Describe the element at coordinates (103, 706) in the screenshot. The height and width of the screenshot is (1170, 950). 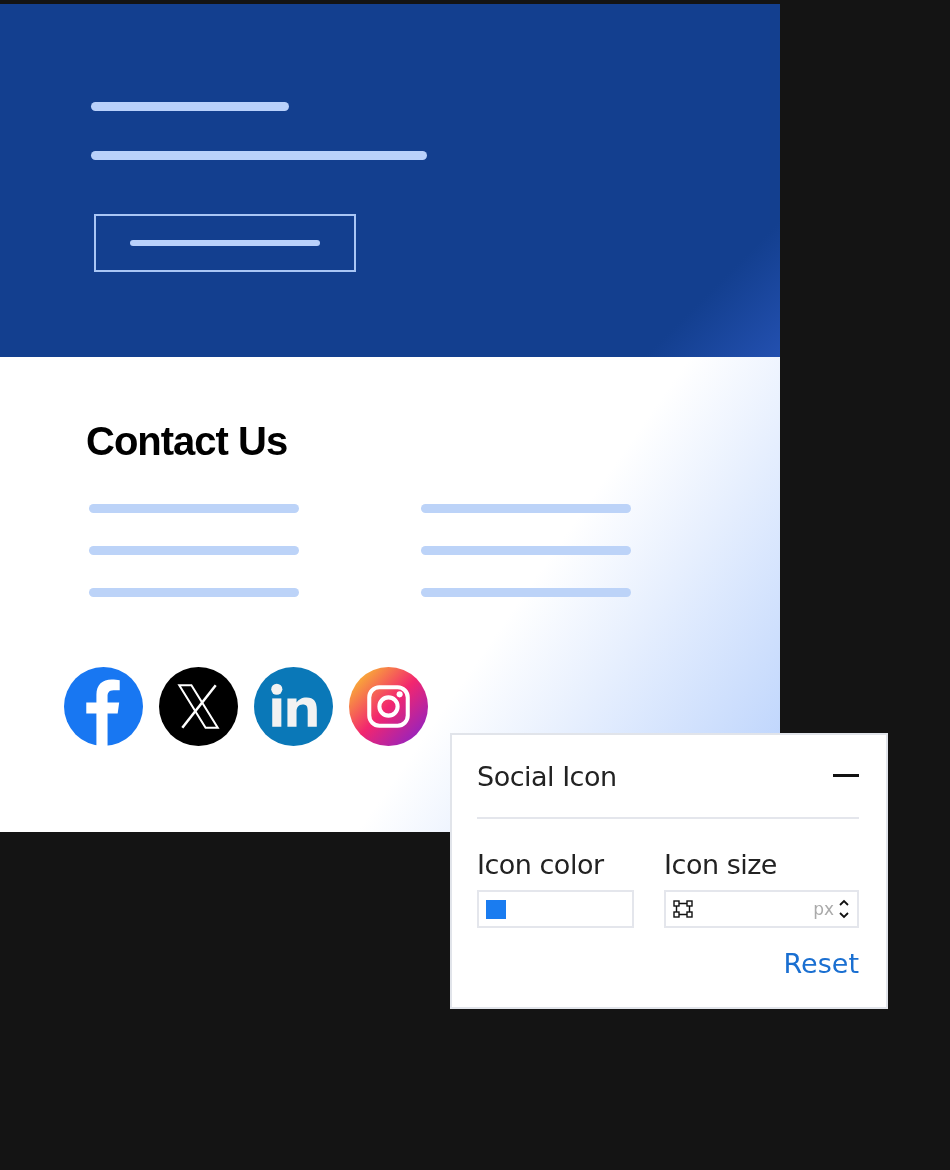
I see `facebook-icon` at that location.